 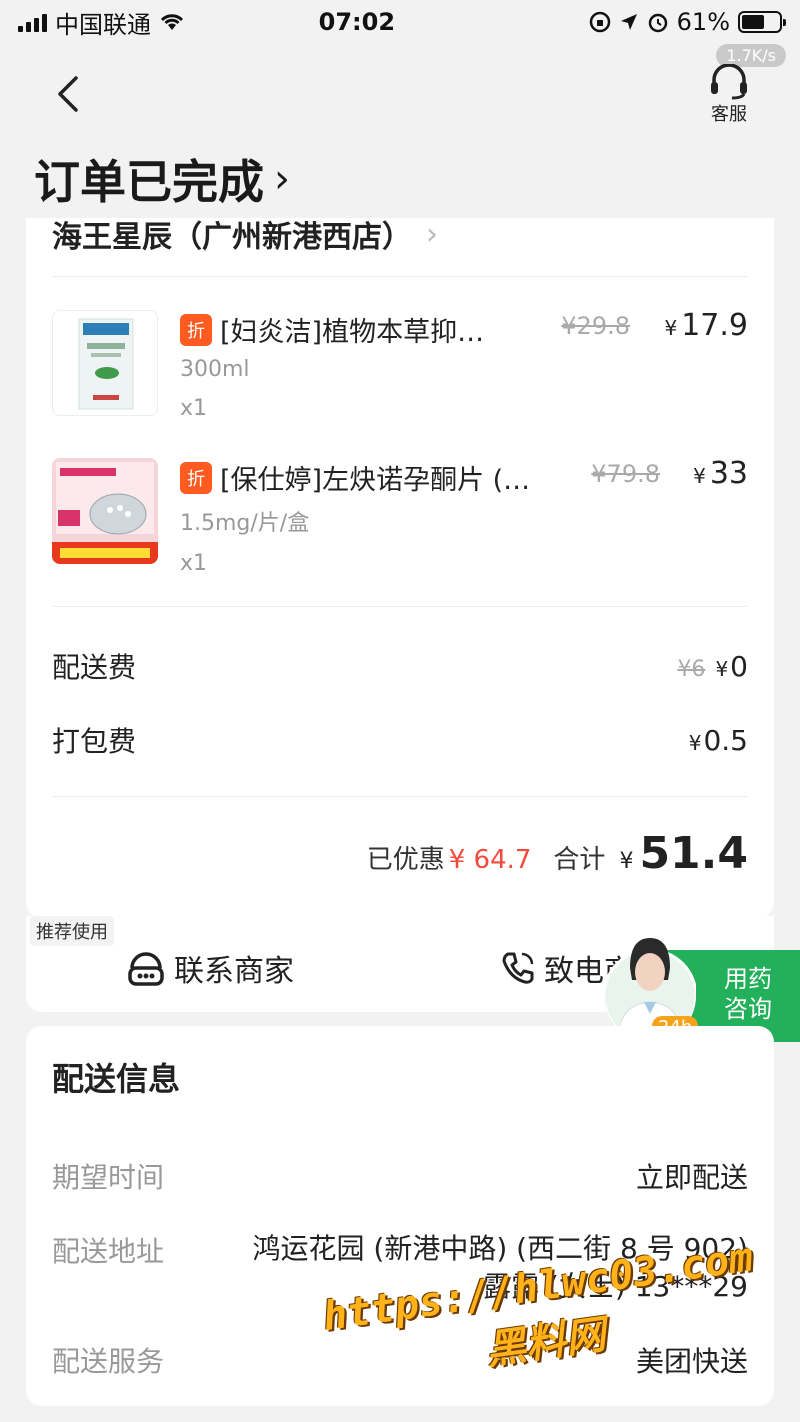 I want to click on delivery-fee-row: 配送费 ¥6 ¥0, so click(x=400, y=666).